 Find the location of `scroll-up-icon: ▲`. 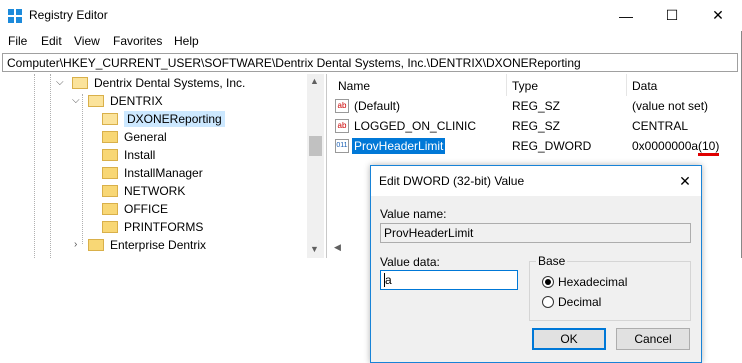

scroll-up-icon: ▲ is located at coordinates (314, 81).